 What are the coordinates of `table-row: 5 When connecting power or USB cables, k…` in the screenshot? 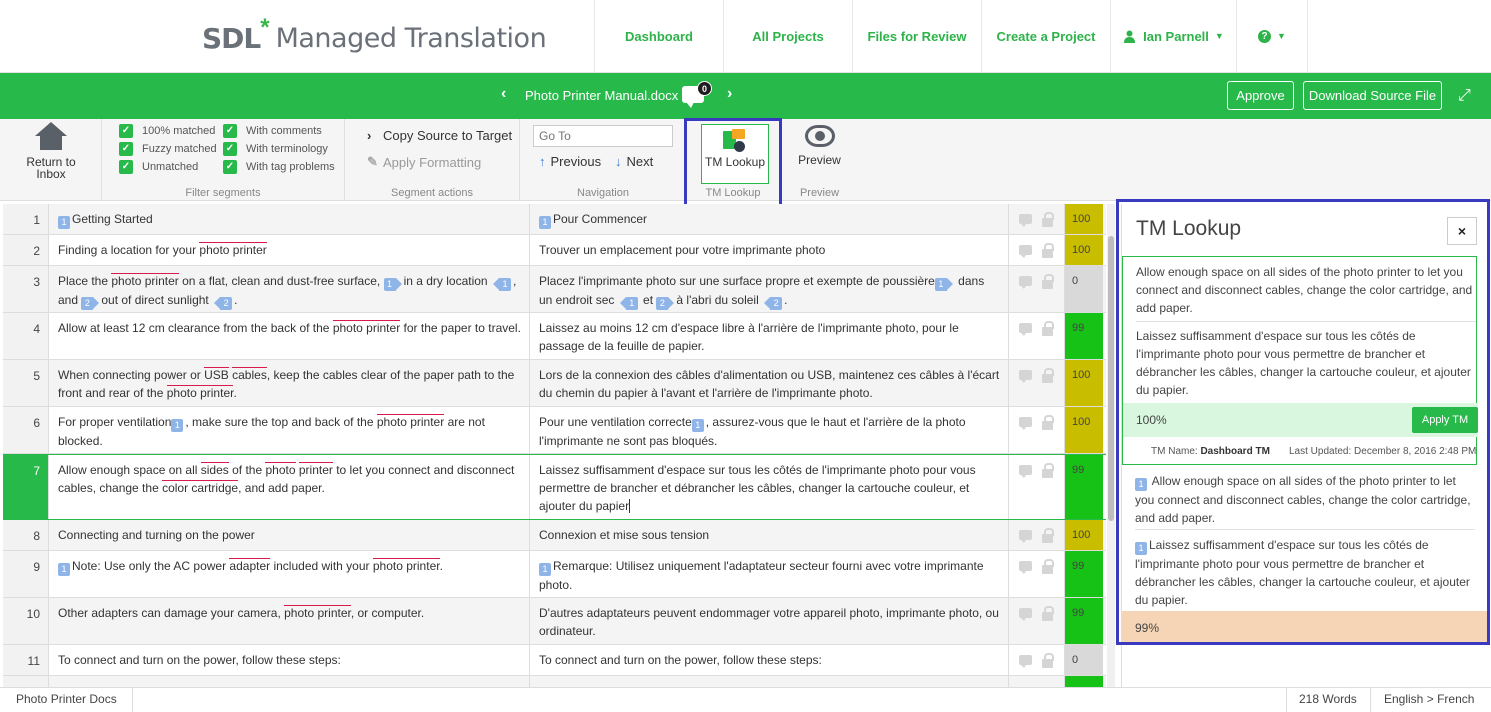 It's located at (554, 383).